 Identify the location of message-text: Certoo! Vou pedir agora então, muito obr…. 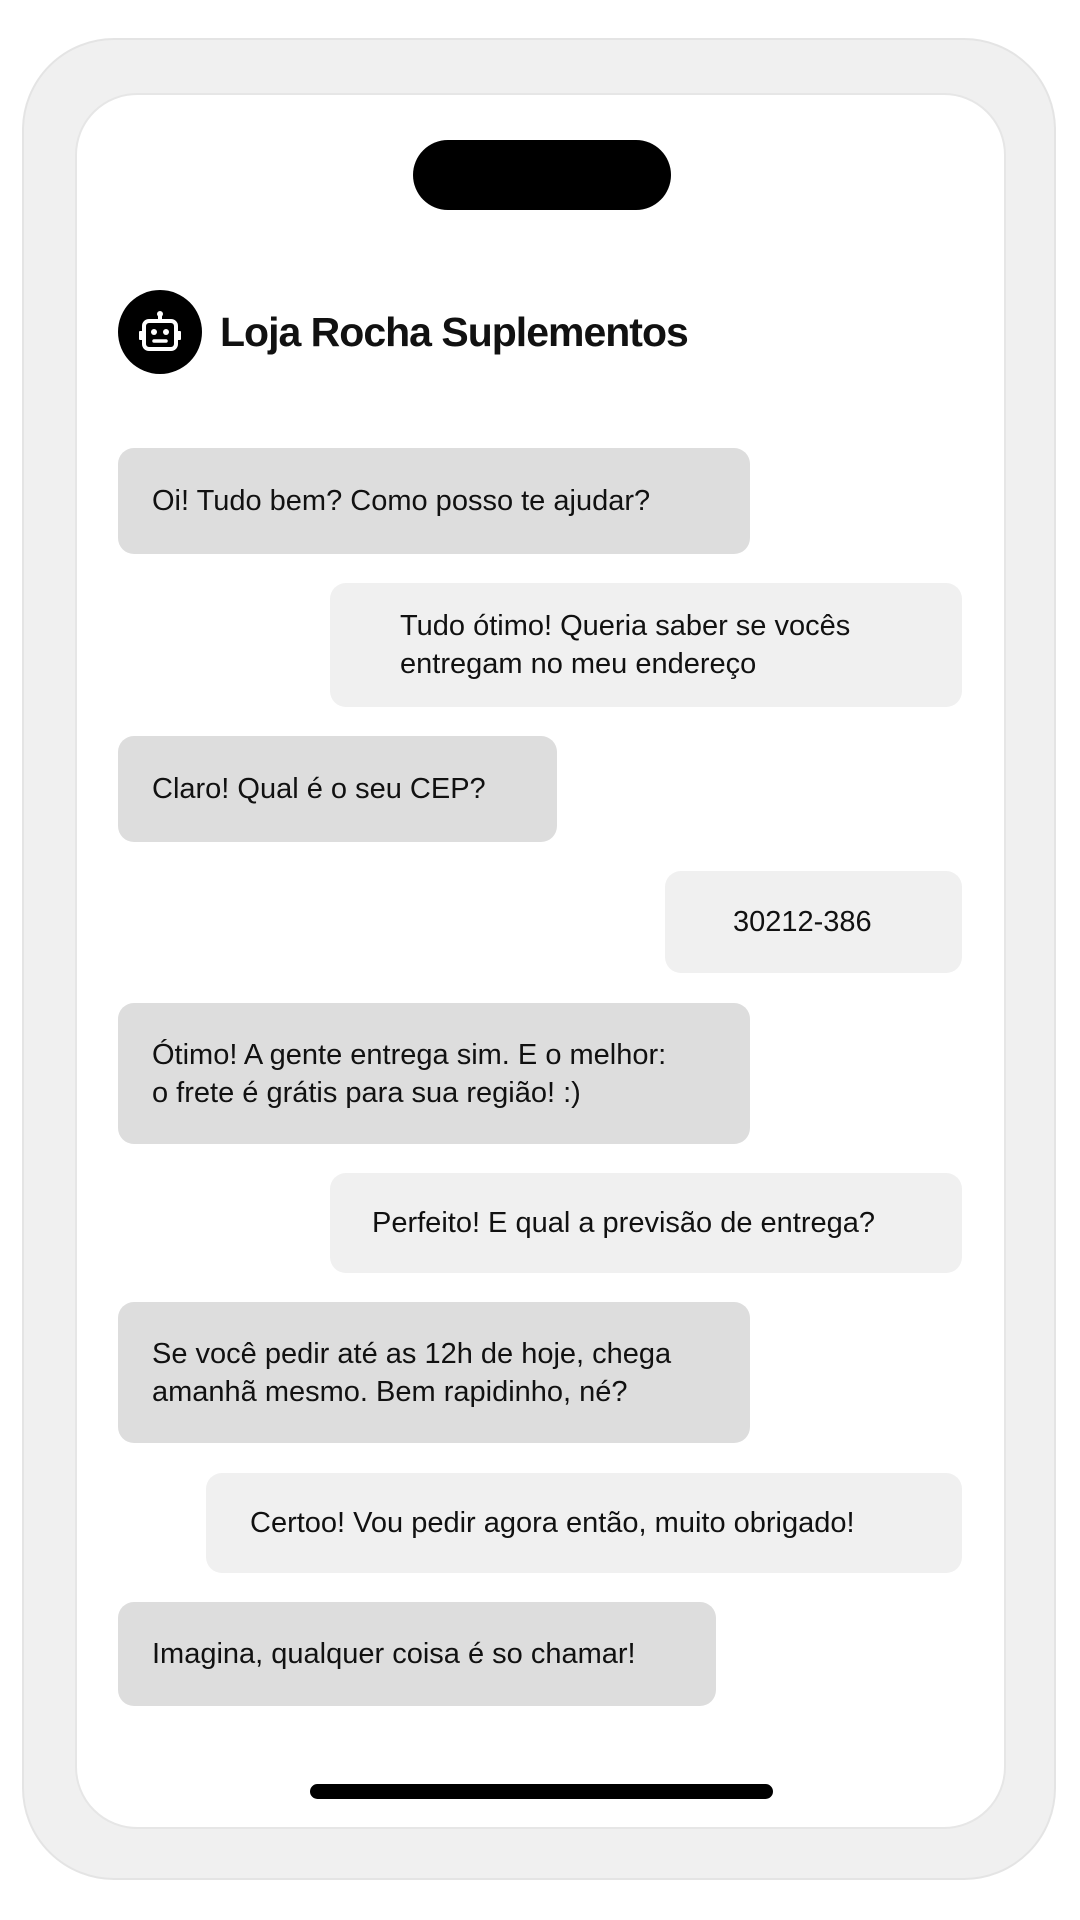
(552, 1523).